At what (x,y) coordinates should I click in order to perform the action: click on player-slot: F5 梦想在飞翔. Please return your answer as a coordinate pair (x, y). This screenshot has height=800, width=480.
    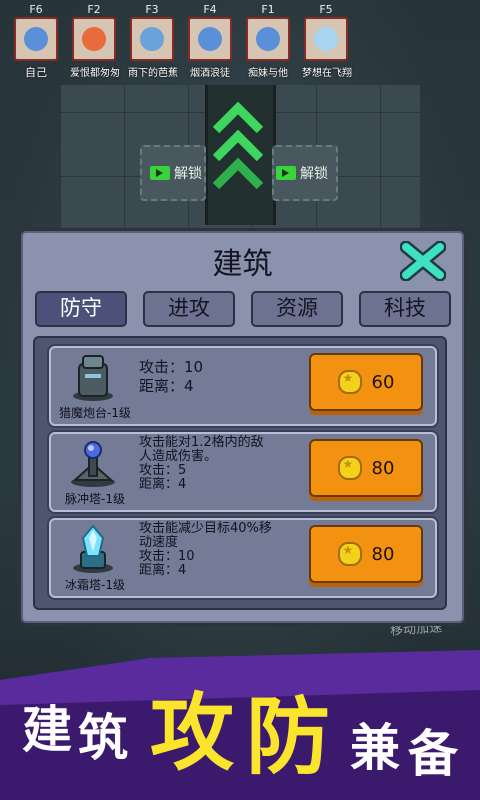
    Looking at the image, I should click on (327, 41).